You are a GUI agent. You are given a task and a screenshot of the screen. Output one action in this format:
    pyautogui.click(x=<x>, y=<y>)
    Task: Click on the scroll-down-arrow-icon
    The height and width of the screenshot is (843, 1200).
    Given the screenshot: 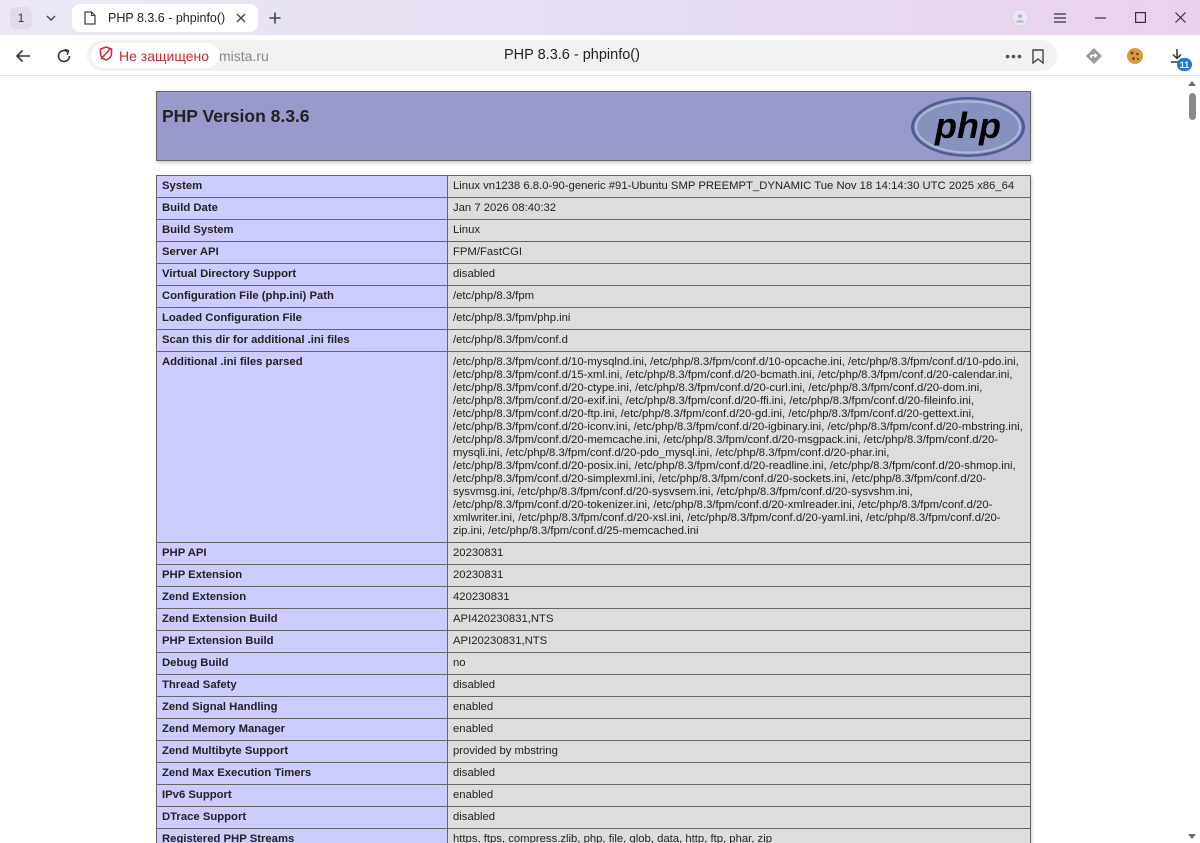 What is the action you would take?
    pyautogui.click(x=1192, y=836)
    